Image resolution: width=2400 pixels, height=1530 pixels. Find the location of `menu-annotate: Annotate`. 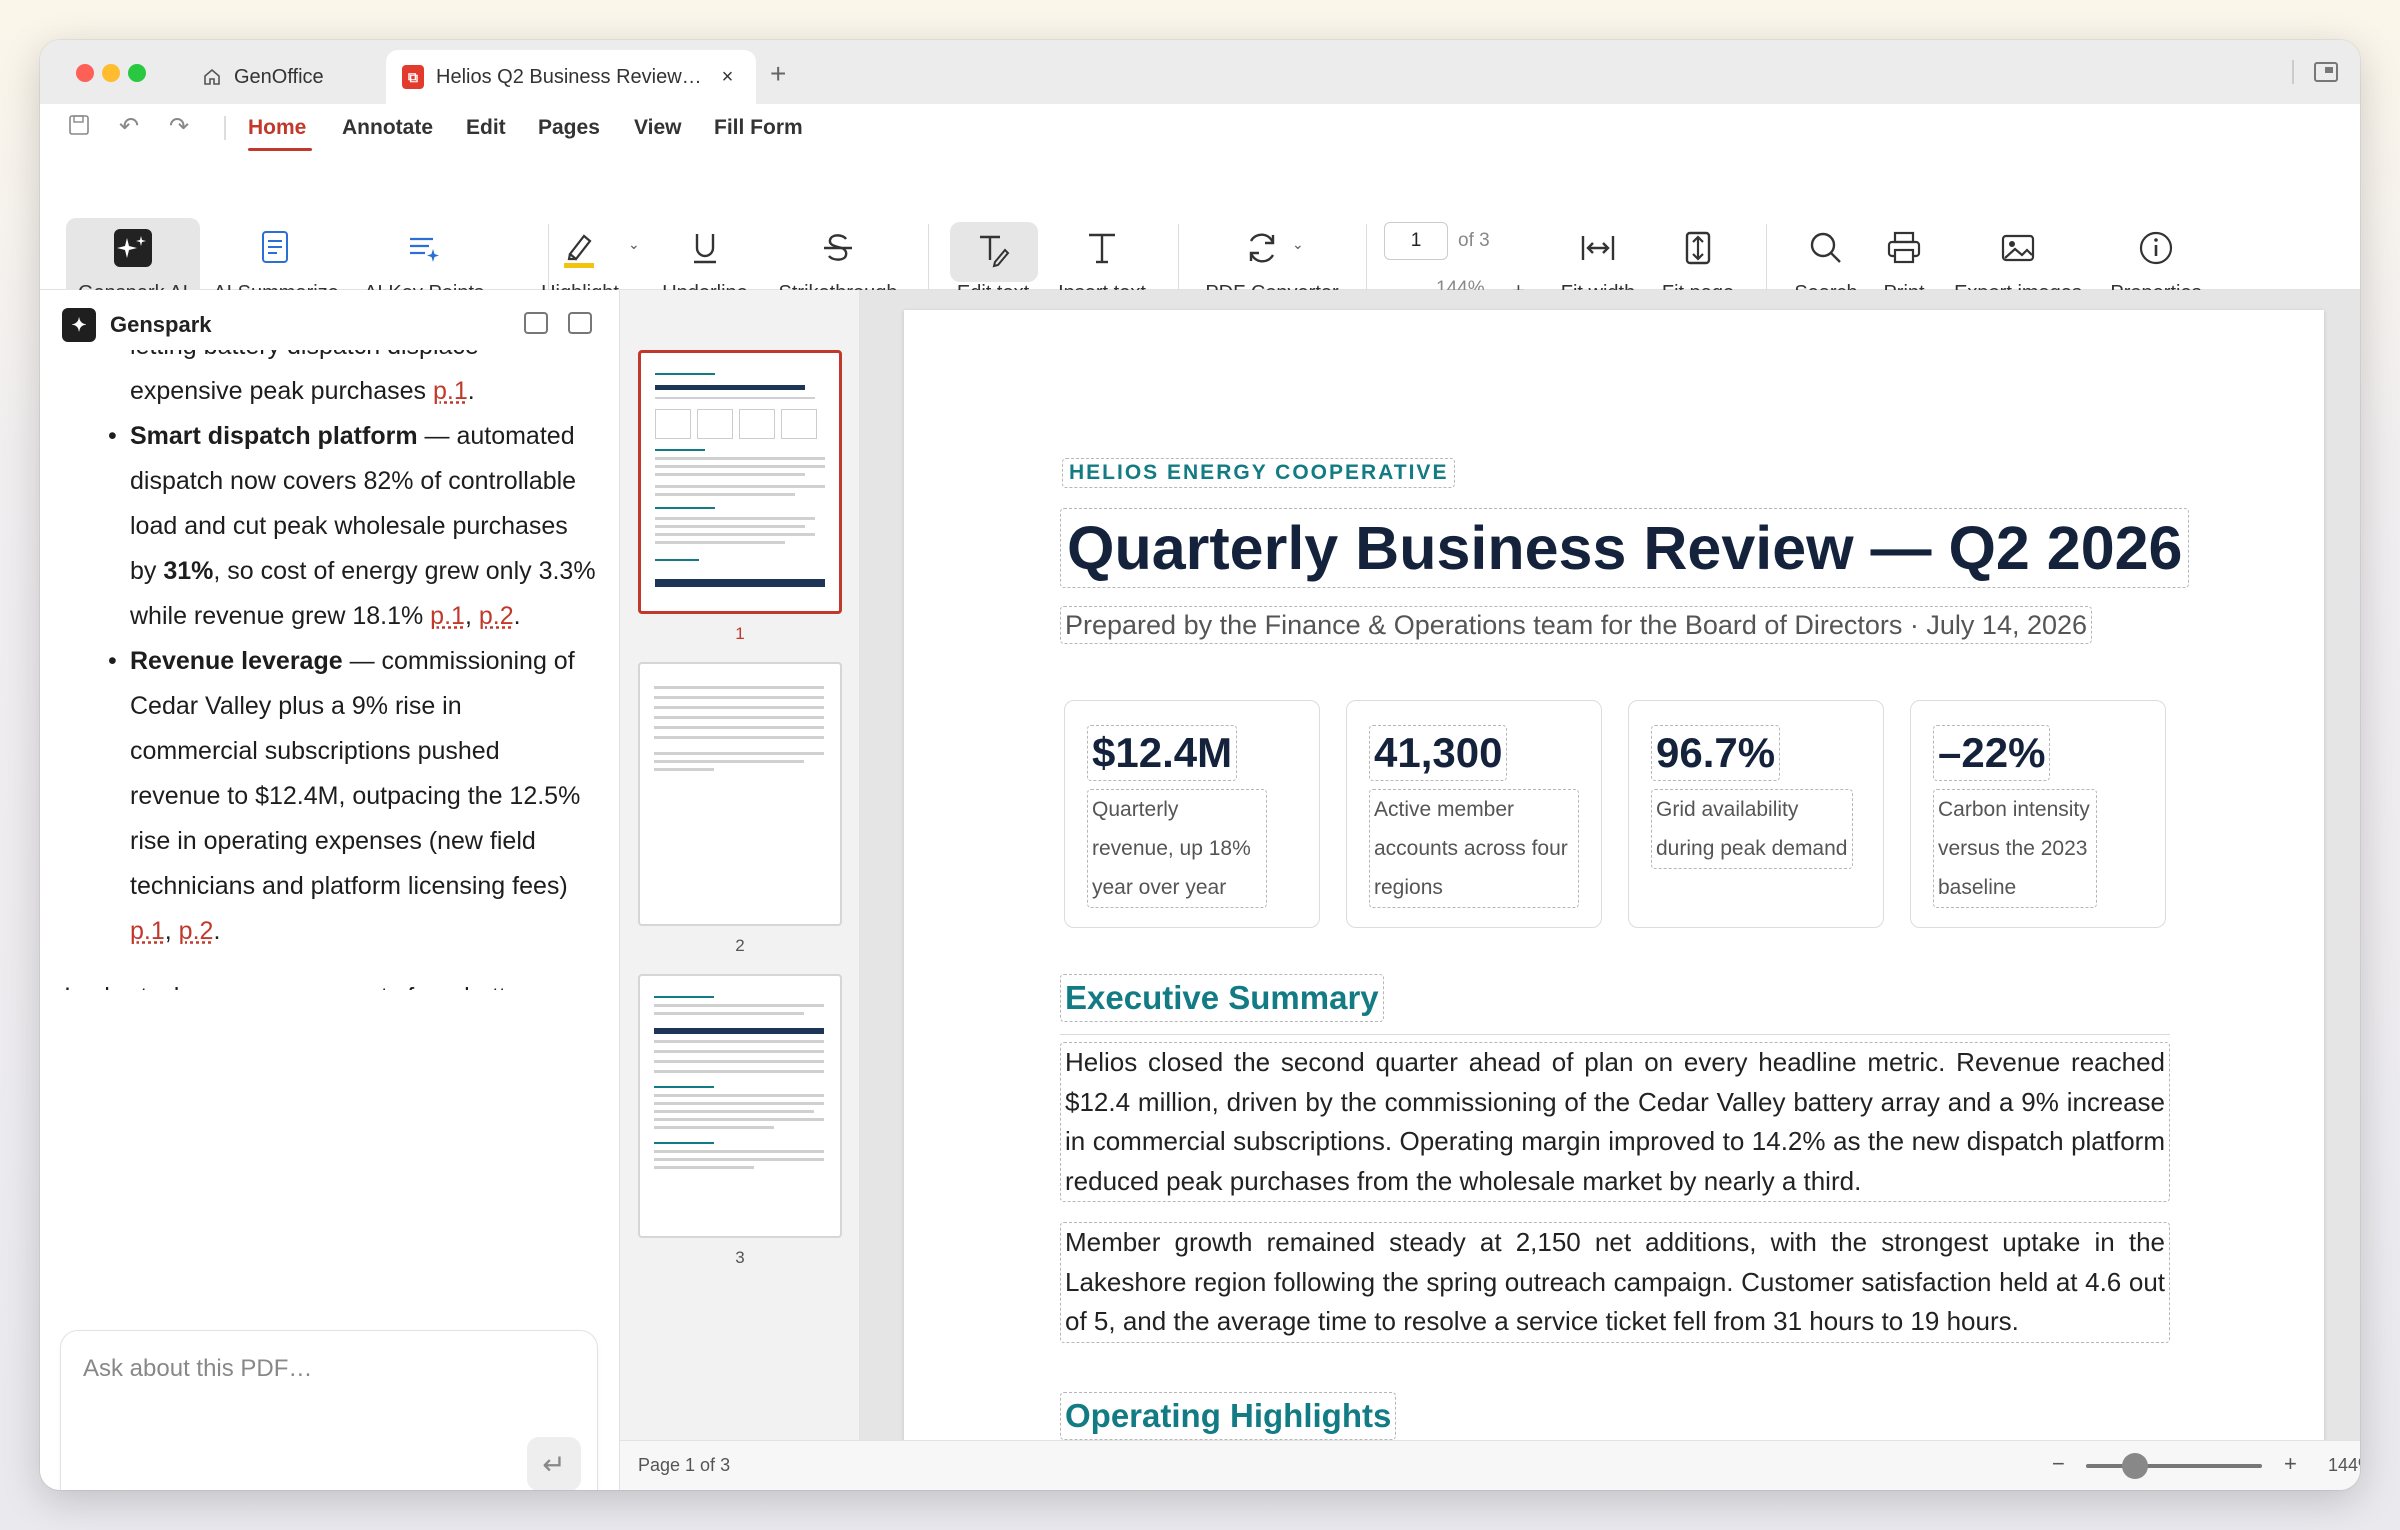

menu-annotate: Annotate is located at coordinates (387, 128).